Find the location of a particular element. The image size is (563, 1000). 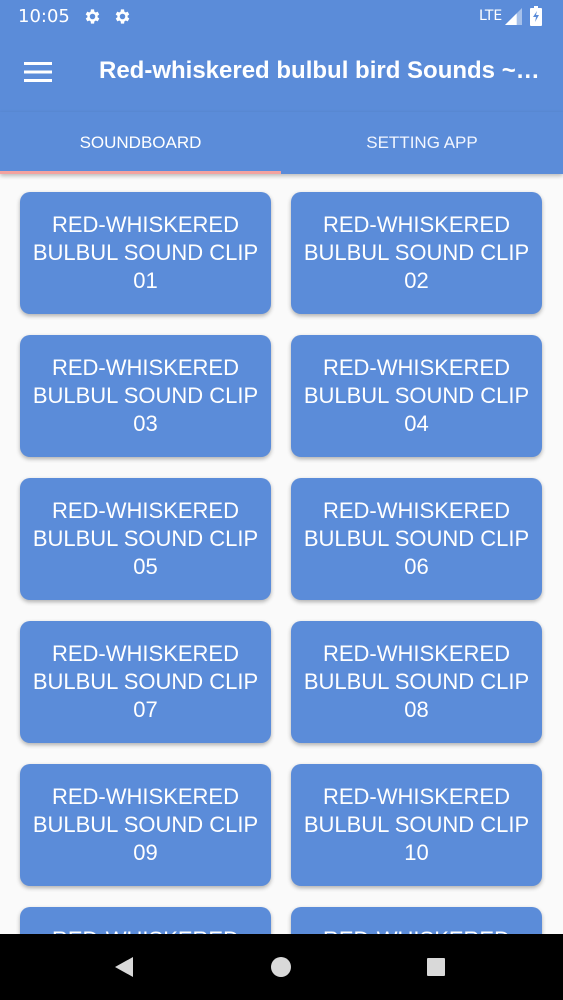

clip-label: RED-WHISKERED BULBUL SOUND CLIP 03 is located at coordinates (145, 395).